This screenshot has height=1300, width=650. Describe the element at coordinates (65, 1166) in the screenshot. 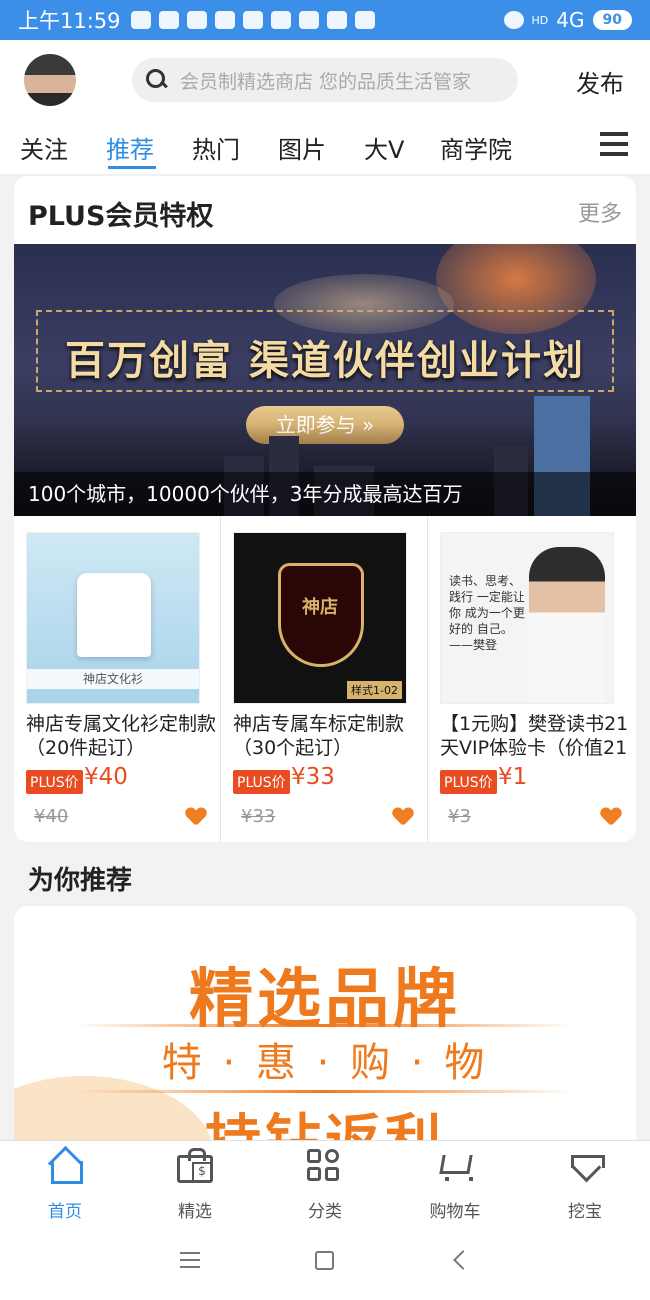

I see `home-icon` at that location.